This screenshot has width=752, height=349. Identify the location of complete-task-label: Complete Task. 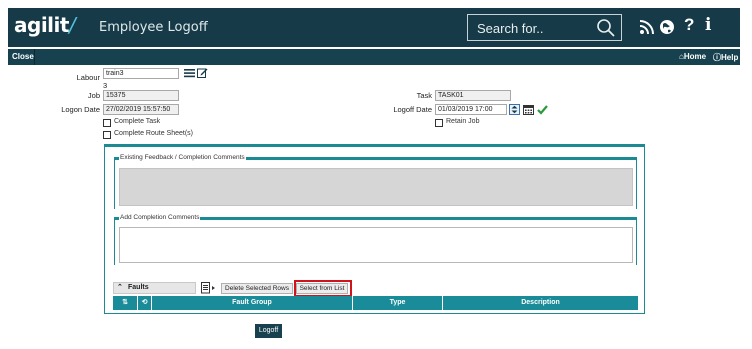
(137, 121).